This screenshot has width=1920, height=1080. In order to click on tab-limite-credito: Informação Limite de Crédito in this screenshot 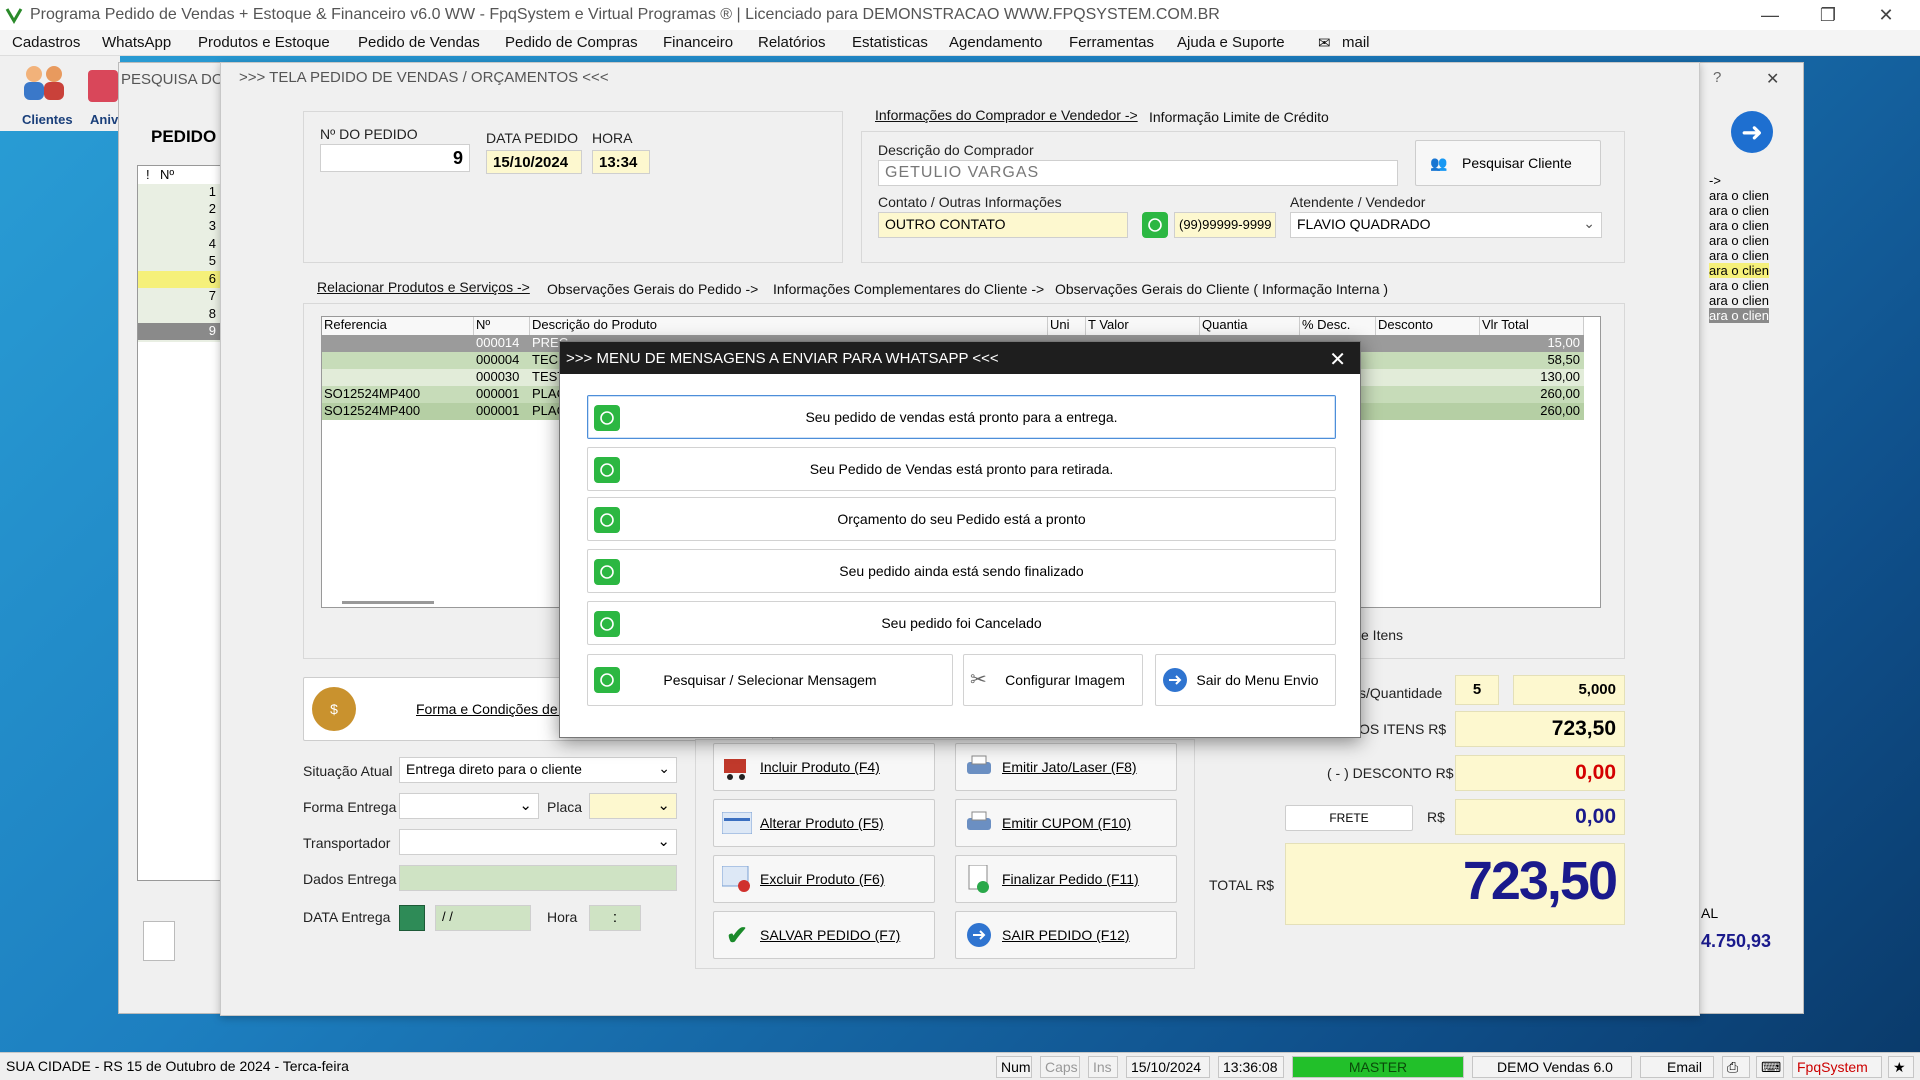, I will do `click(1239, 117)`.